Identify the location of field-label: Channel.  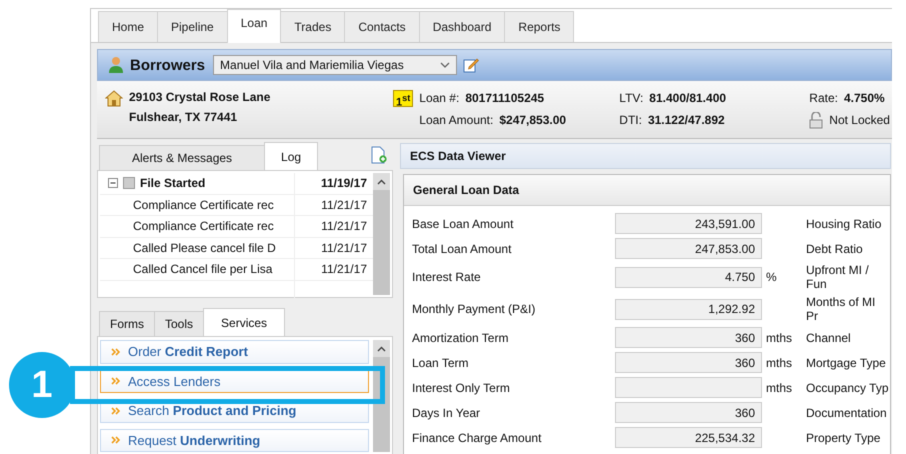
(829, 337).